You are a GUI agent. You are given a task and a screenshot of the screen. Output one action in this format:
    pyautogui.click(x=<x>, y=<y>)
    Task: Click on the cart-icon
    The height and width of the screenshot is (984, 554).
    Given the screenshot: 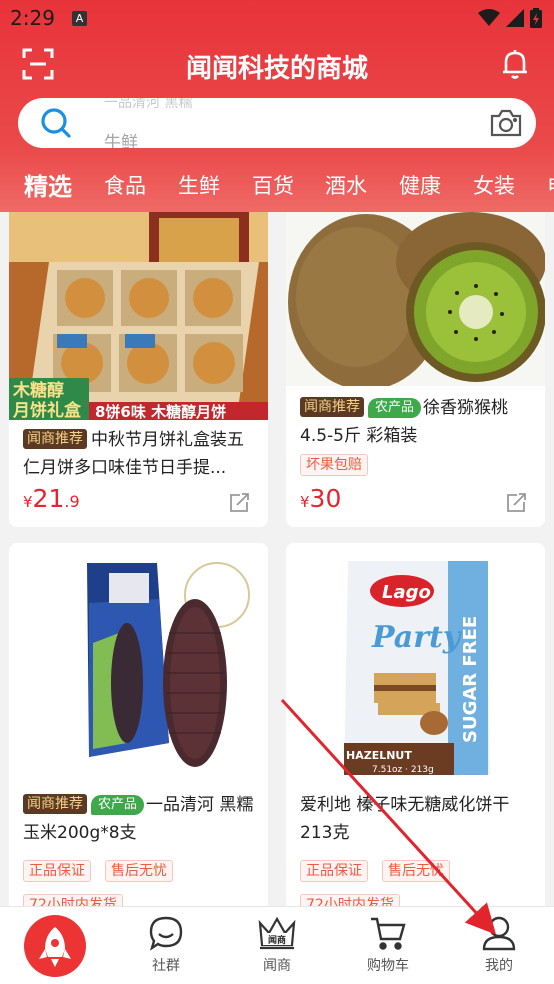 What is the action you would take?
    pyautogui.click(x=388, y=933)
    